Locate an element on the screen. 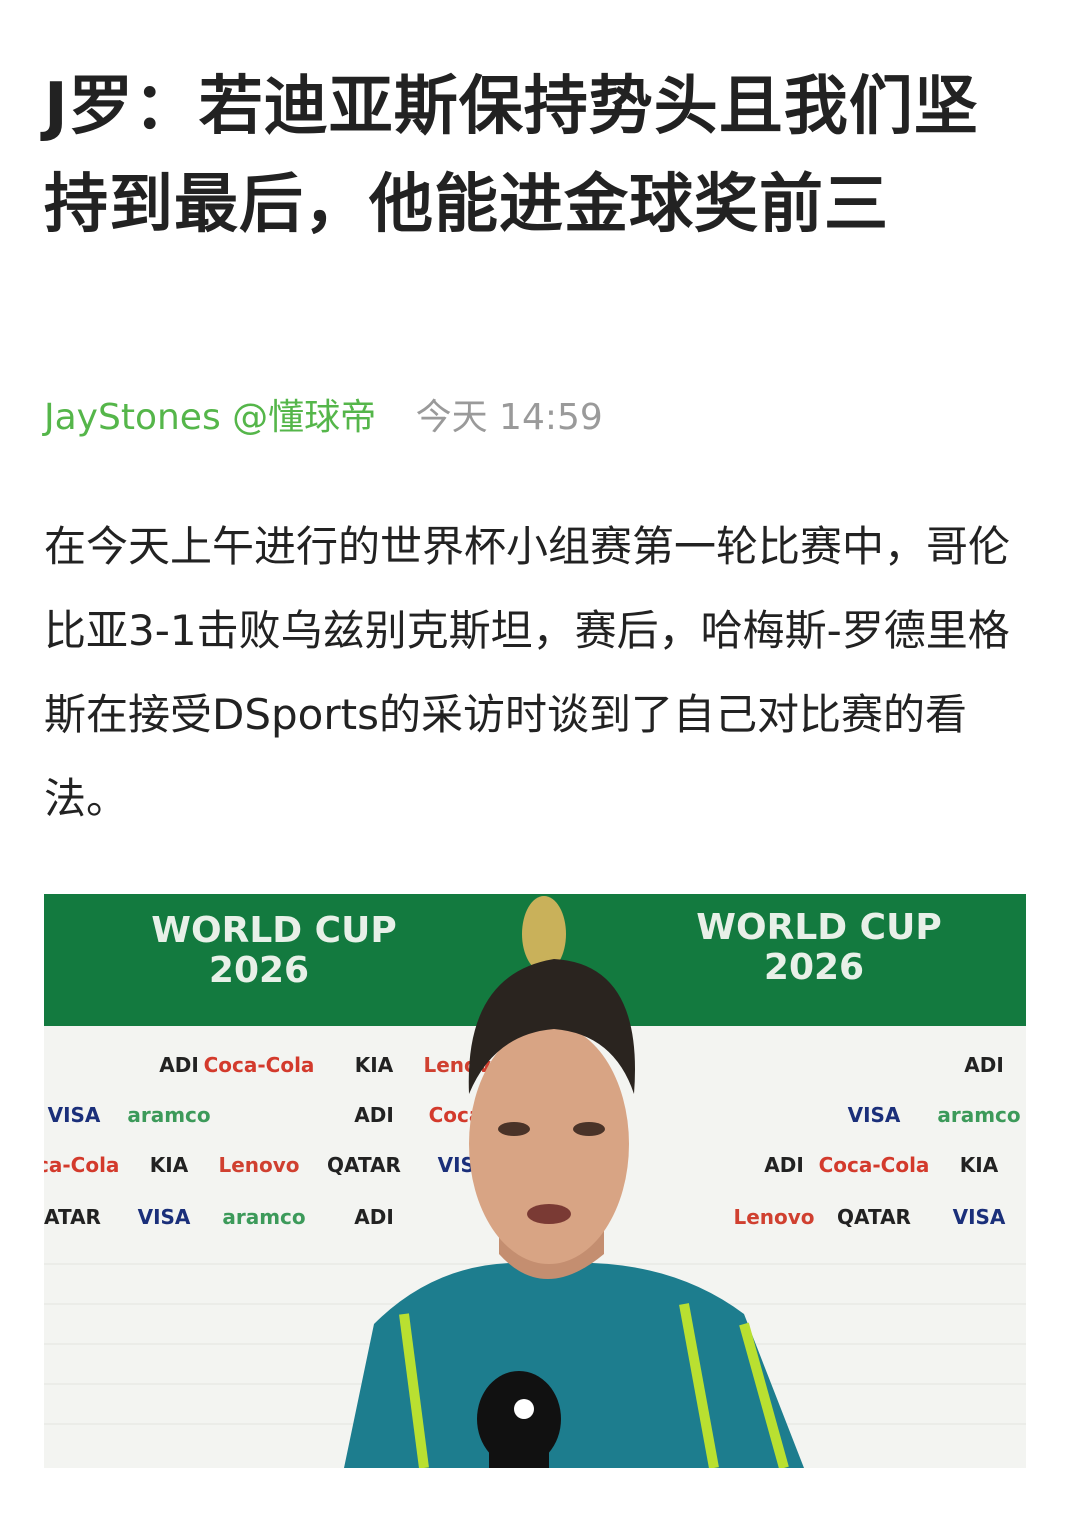 Image resolution: width=1070 pixels, height=1539 pixels. sponsor-logo-row3-0: Coca-Cola is located at coordinates (81, 1165).